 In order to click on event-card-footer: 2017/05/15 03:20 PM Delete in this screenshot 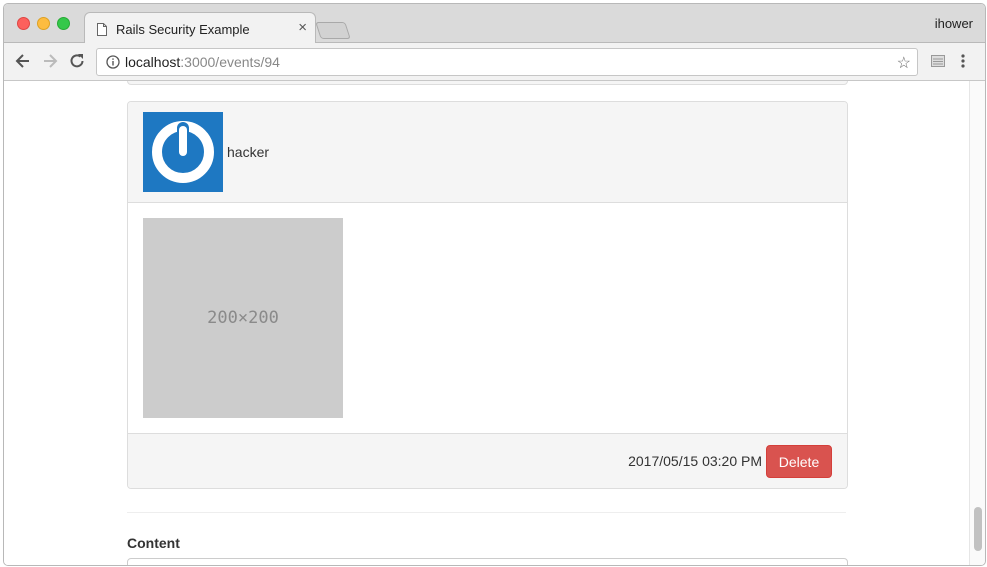, I will do `click(487, 460)`.